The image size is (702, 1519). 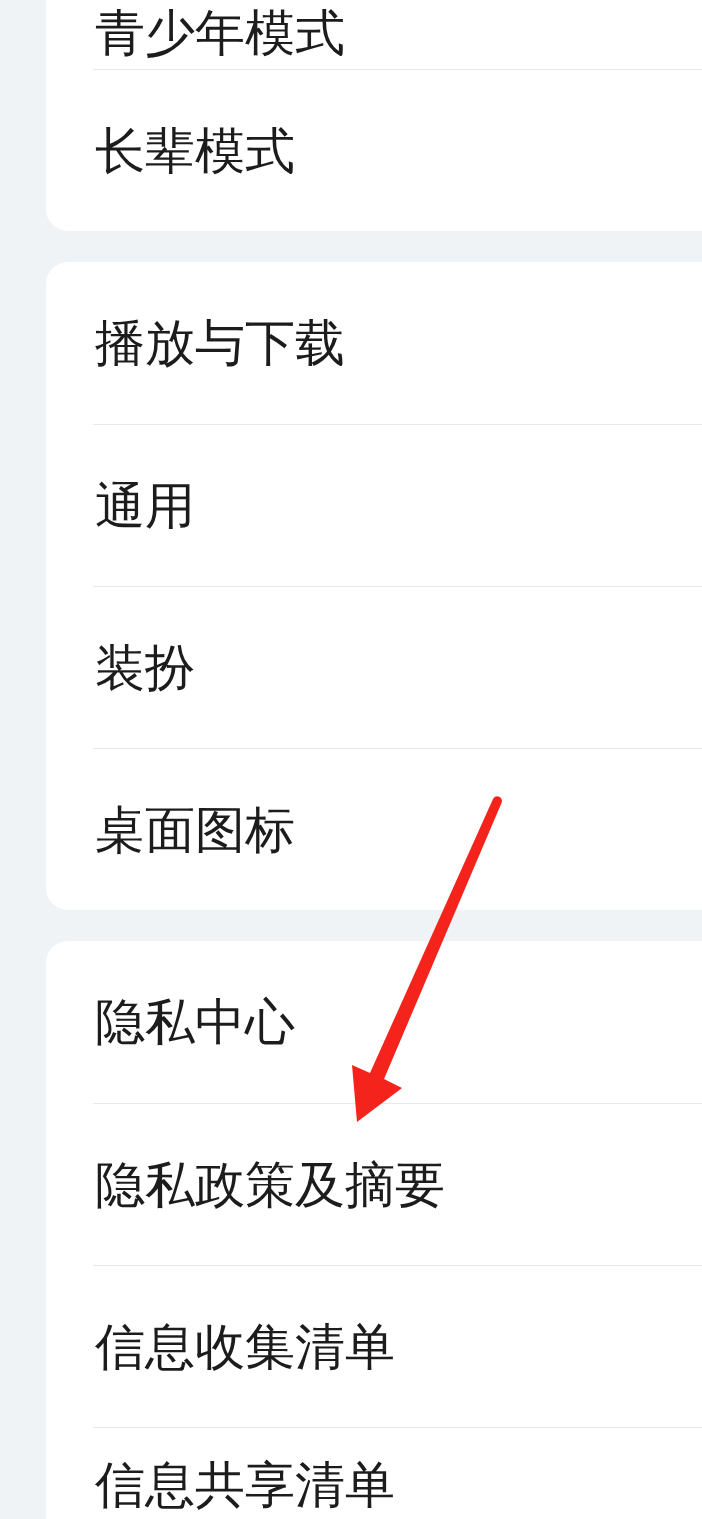 What do you see at coordinates (195, 150) in the screenshot?
I see `settings-item: 长辈模式` at bounding box center [195, 150].